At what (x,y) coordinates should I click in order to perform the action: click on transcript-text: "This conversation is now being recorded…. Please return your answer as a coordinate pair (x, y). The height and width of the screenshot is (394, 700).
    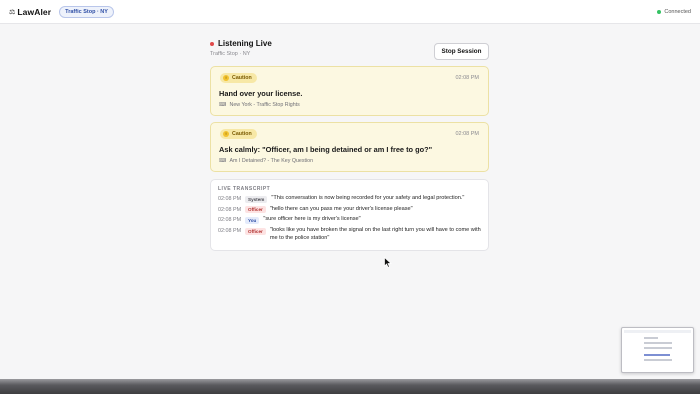
    Looking at the image, I should click on (368, 198).